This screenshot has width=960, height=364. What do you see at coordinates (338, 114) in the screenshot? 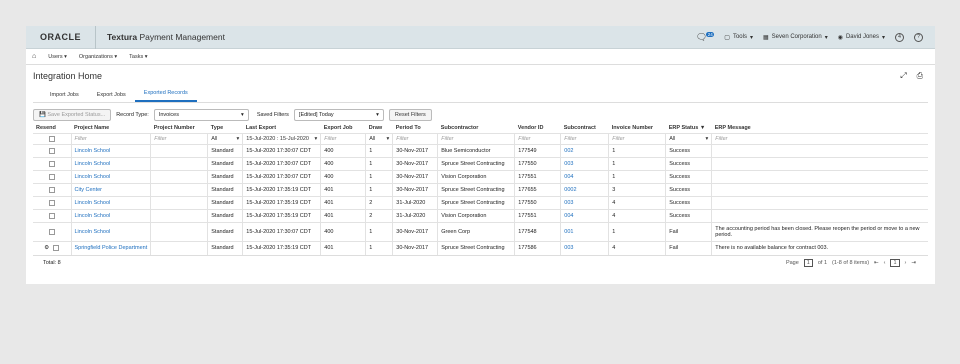
I see `saved-filters-select: [Edited] Today ▾` at bounding box center [338, 114].